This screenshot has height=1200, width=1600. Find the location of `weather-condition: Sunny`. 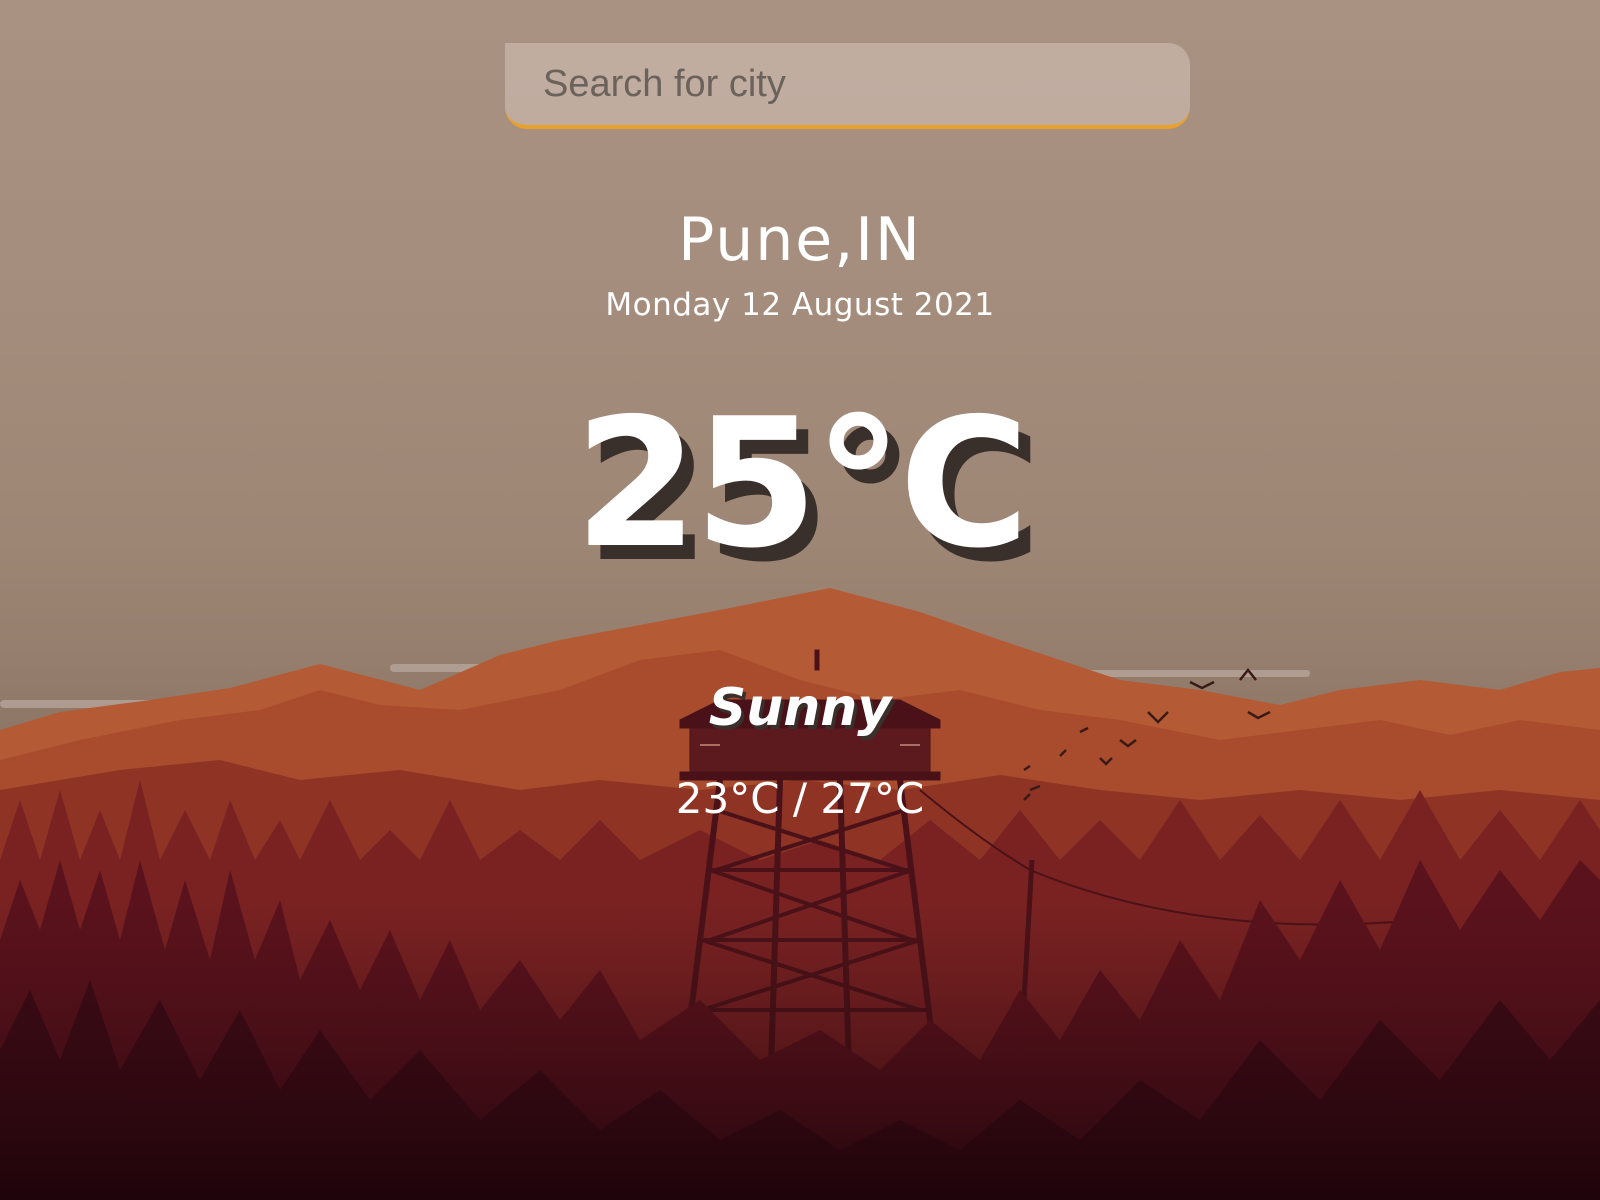

weather-condition: Sunny is located at coordinates (800, 708).